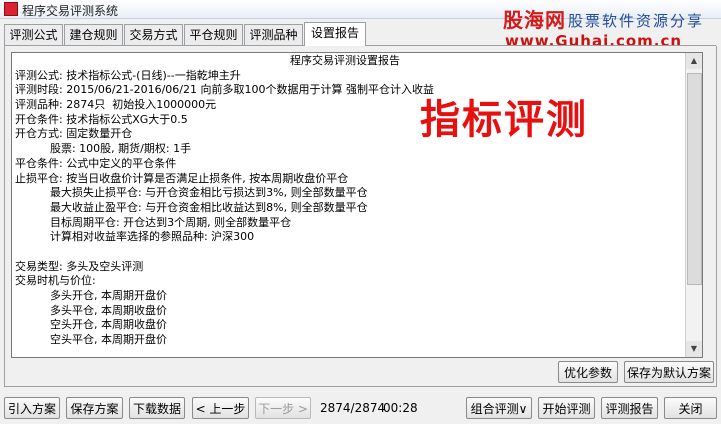  What do you see at coordinates (504, 120) in the screenshot?
I see `overlay-caption: 指标评测` at bounding box center [504, 120].